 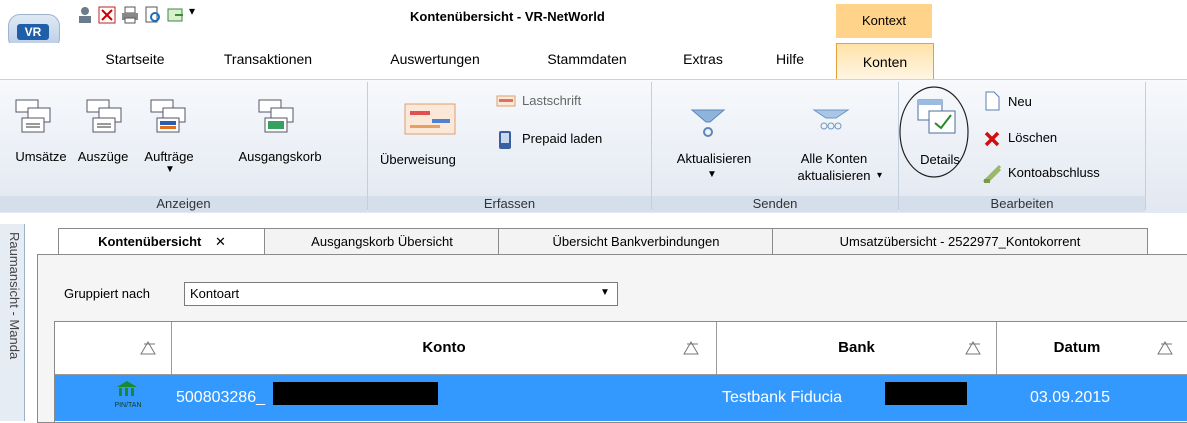 I want to click on print-preview-icon, so click(x=153, y=15).